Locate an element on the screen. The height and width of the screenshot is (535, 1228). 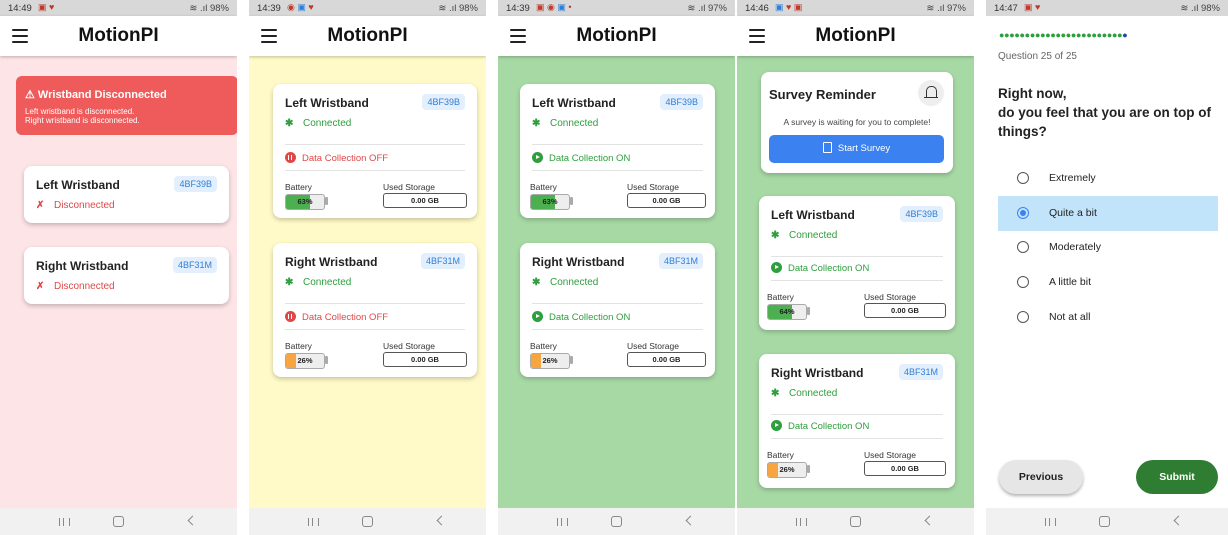
notification-icons: ▣ ◉ ▣ • is located at coordinates (554, 7).